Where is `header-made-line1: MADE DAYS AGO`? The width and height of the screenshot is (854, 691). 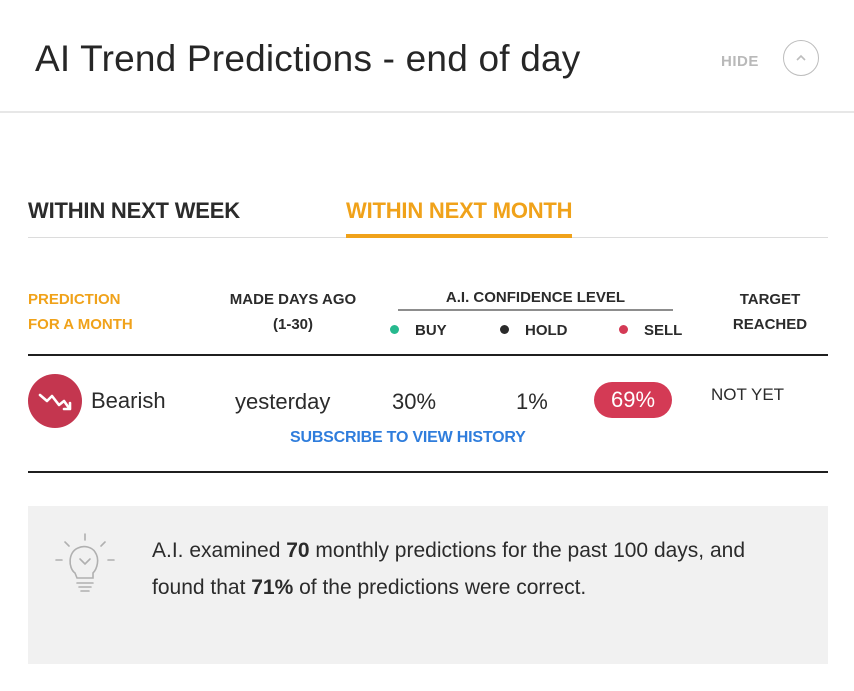
header-made-line1: MADE DAYS AGO is located at coordinates (293, 299).